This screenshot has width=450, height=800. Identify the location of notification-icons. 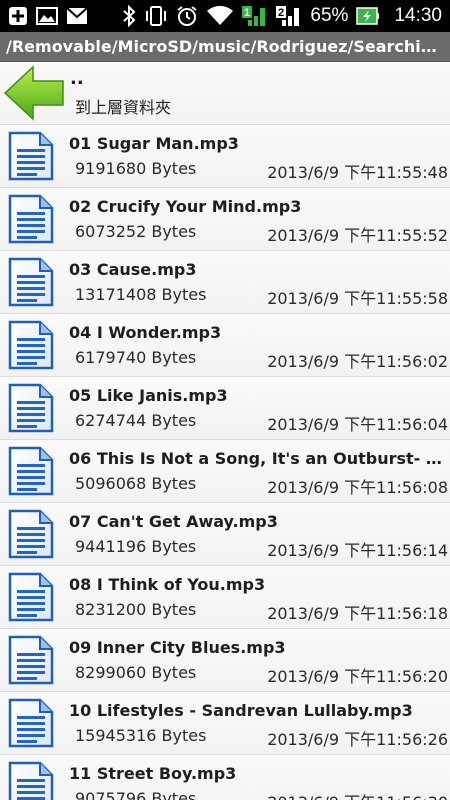
(48, 16).